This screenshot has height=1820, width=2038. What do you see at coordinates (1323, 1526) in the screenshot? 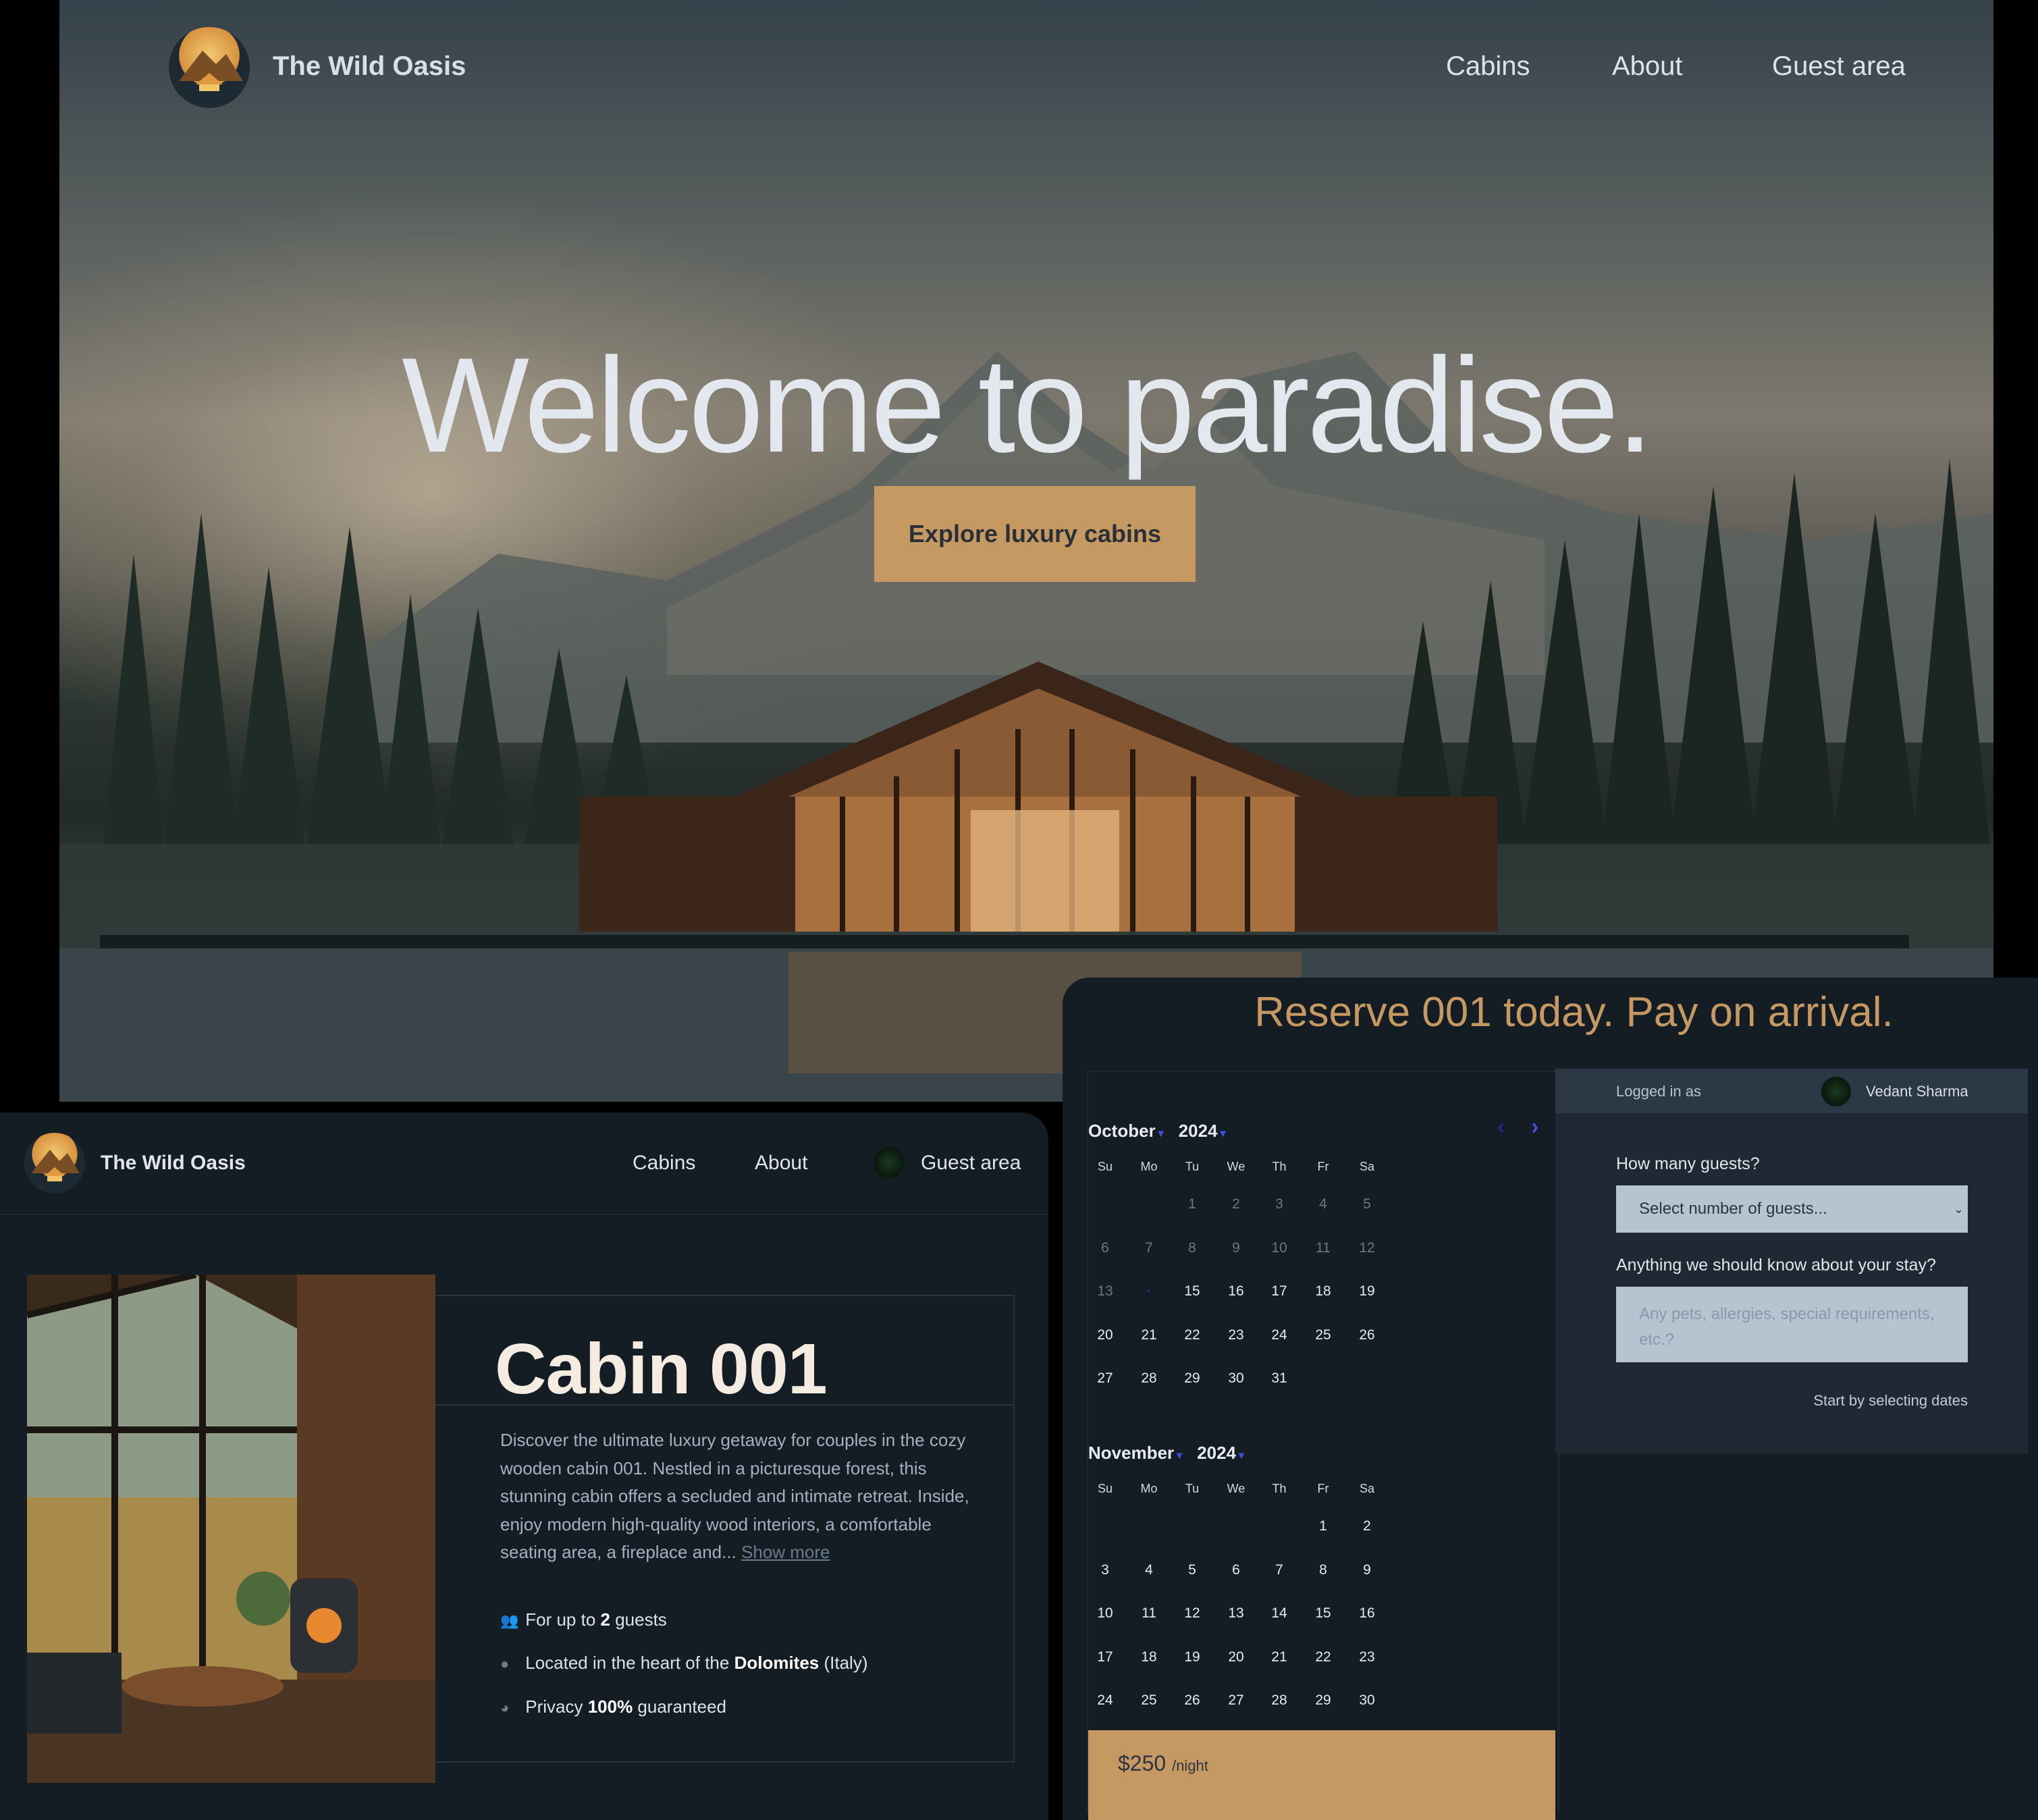
I see `calendar-day: 1` at bounding box center [1323, 1526].